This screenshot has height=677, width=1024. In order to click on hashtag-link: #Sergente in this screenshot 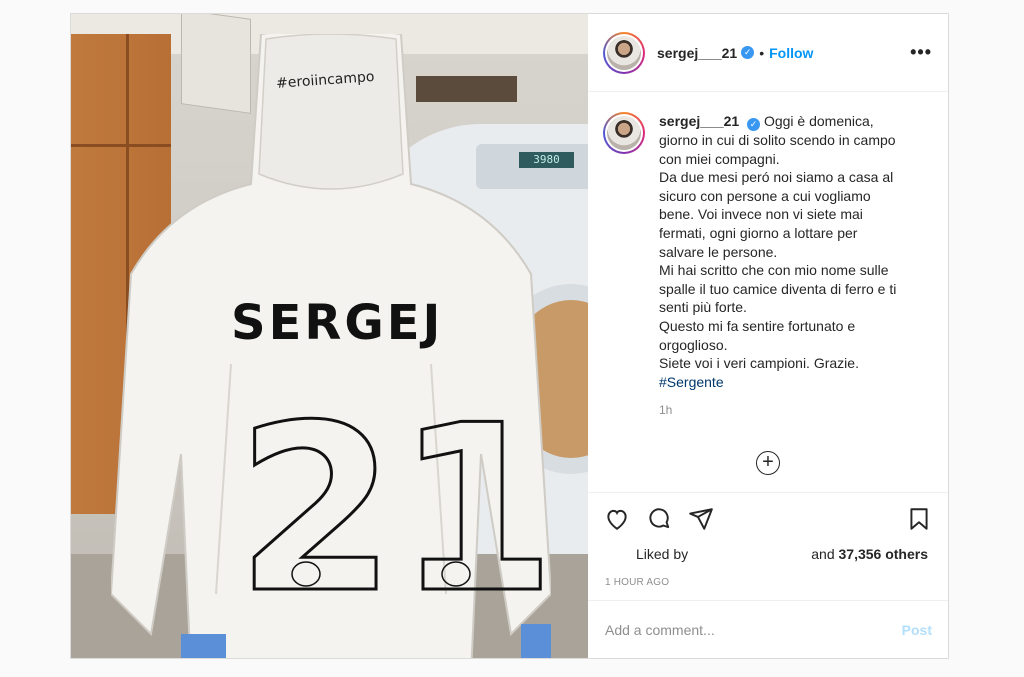, I will do `click(691, 382)`.